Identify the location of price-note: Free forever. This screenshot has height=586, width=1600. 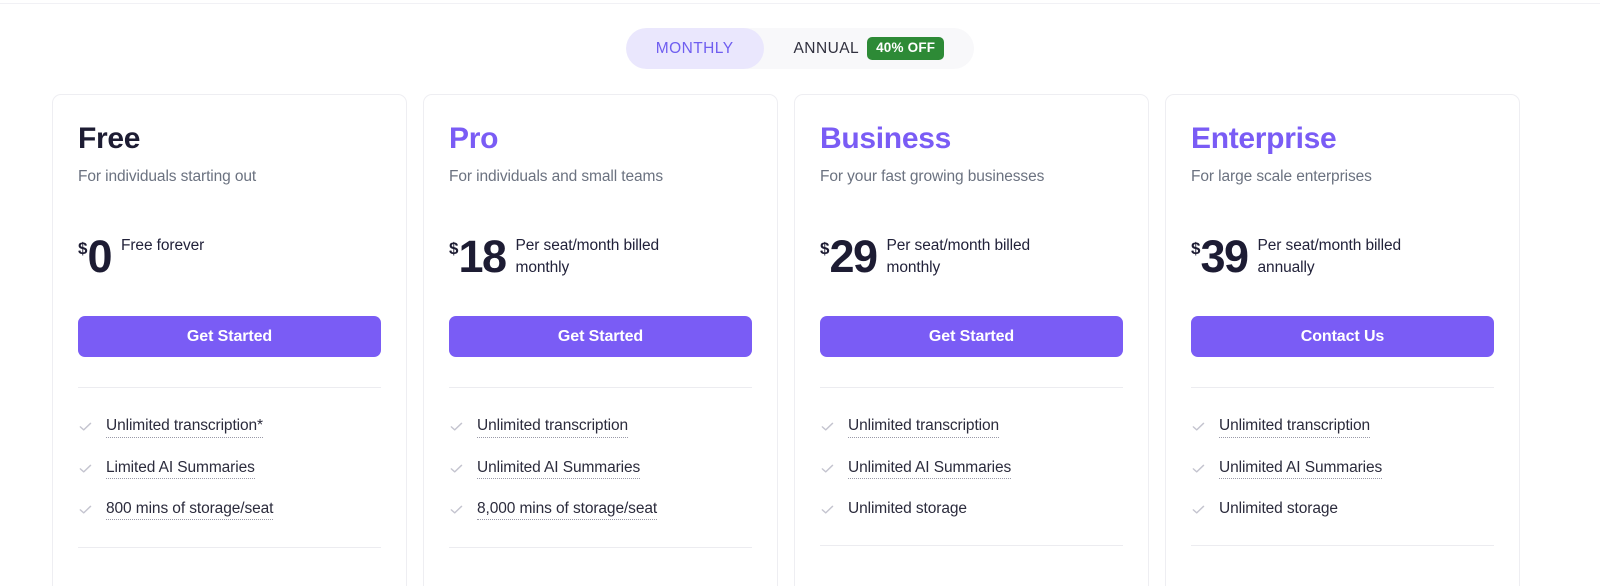
(163, 246).